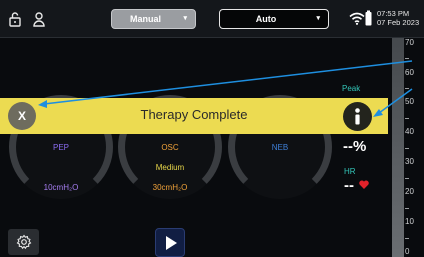 This screenshot has width=424, height=257. I want to click on play-icon, so click(171, 243).